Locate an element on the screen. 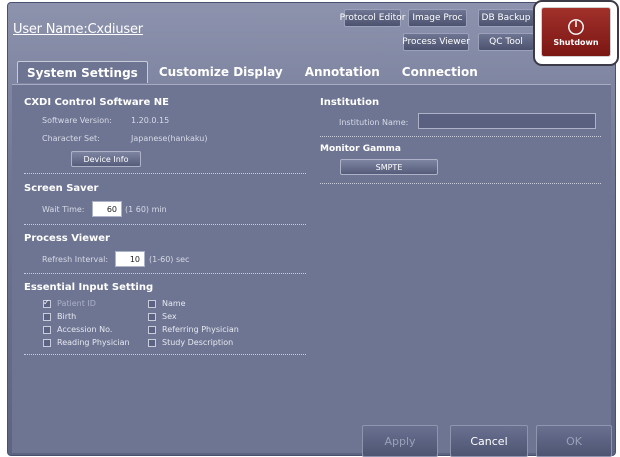 The width and height of the screenshot is (620, 457). software-version-label: Software Version: is located at coordinates (77, 120).